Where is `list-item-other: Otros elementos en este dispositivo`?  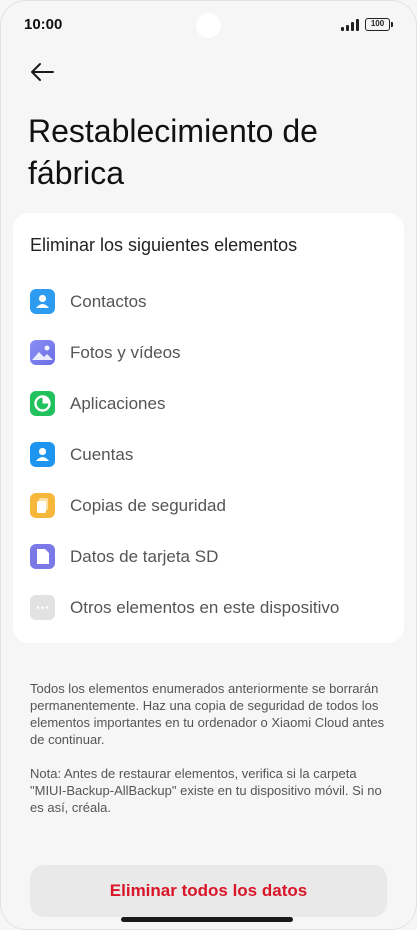
list-item-other: Otros elementos en este dispositivo is located at coordinates (210, 608).